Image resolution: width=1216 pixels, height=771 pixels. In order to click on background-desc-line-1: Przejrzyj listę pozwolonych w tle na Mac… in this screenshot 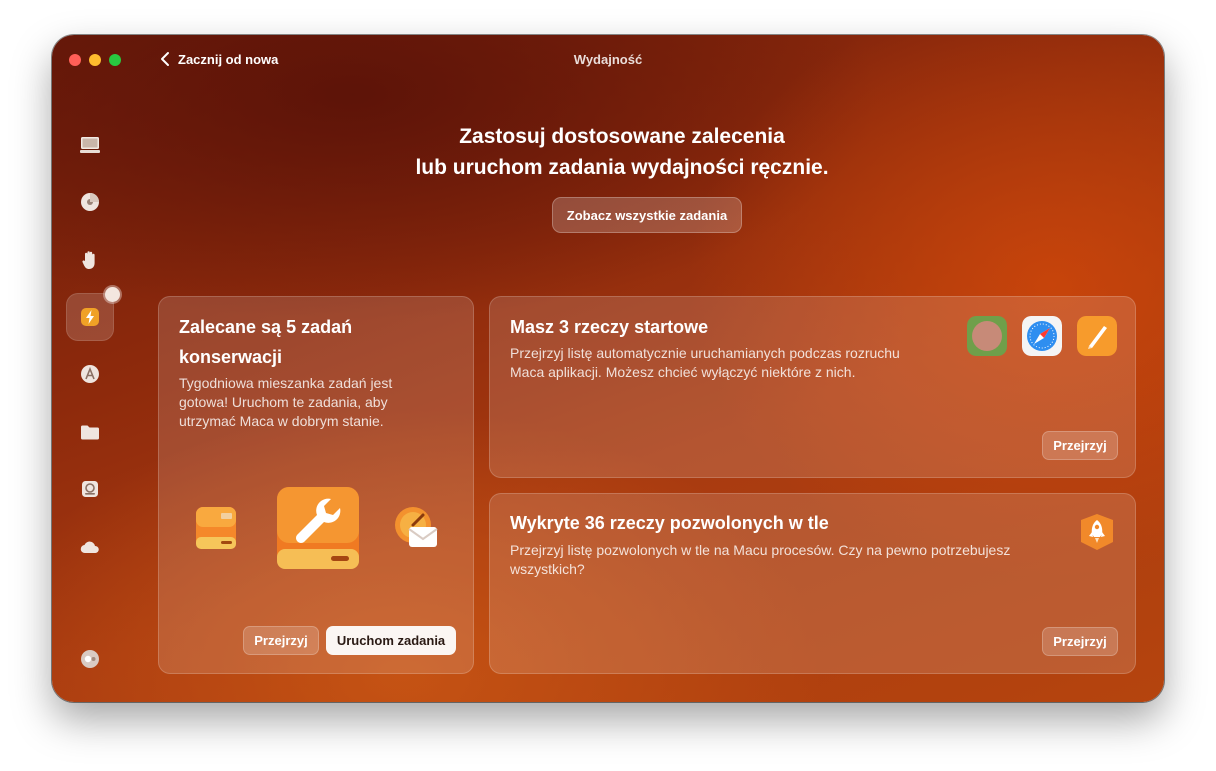, I will do `click(760, 550)`.